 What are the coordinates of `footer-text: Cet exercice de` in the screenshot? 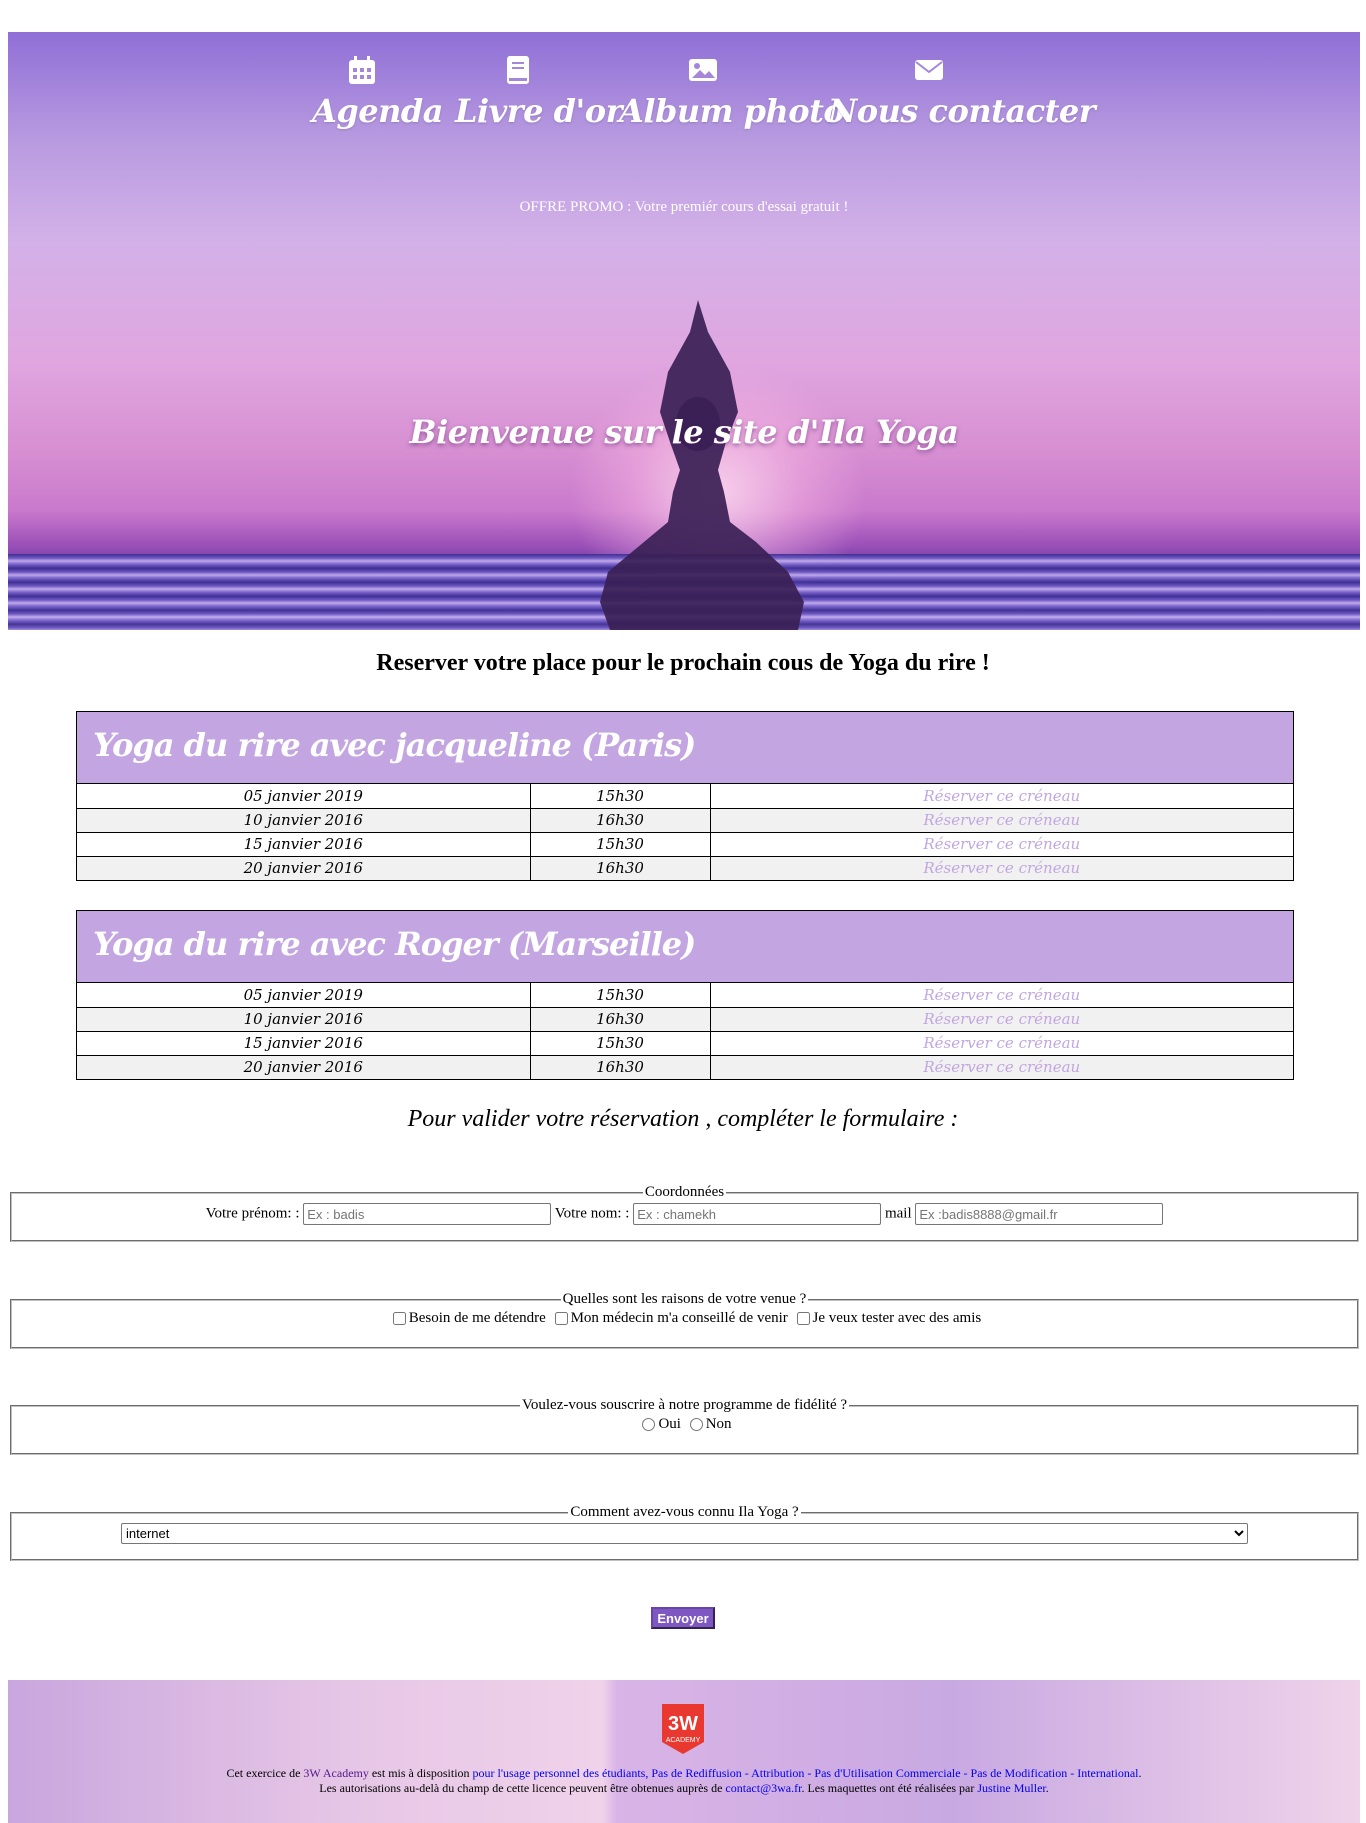 It's located at (265, 1773).